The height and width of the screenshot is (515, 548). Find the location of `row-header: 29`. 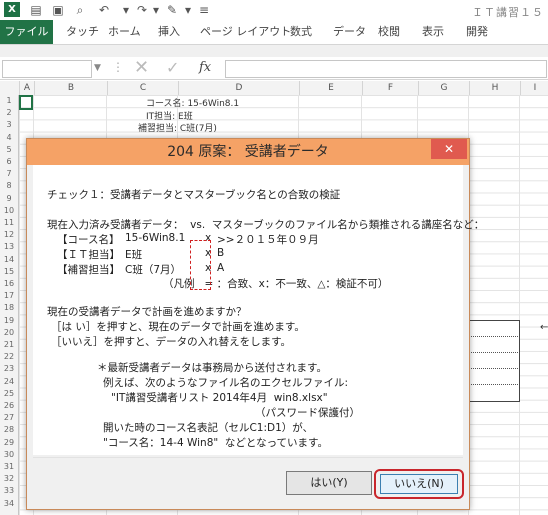

row-header: 29 is located at coordinates (9, 443).